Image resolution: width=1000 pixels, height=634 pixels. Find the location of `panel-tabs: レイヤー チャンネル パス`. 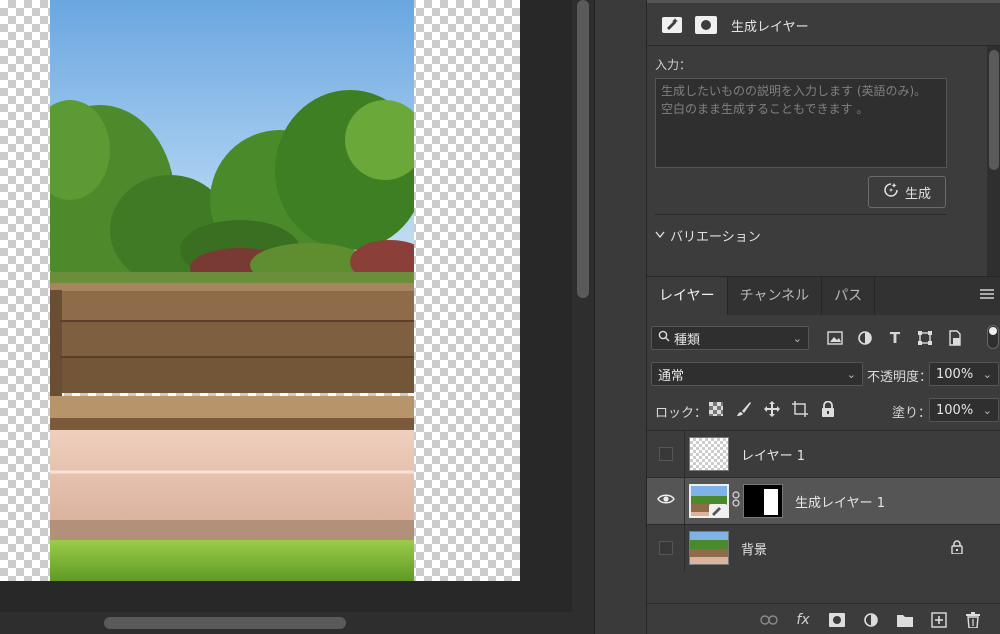

panel-tabs: レイヤー チャンネル パス is located at coordinates (823, 296).